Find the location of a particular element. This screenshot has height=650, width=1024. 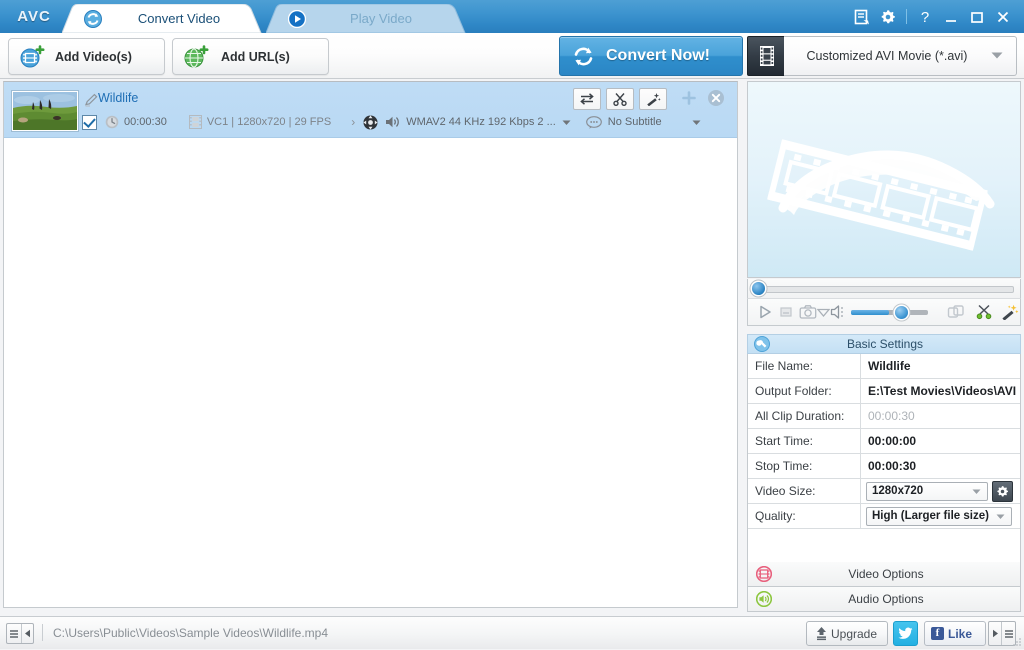

video-size-dropdown: 1280x720 is located at coordinates (927, 491).